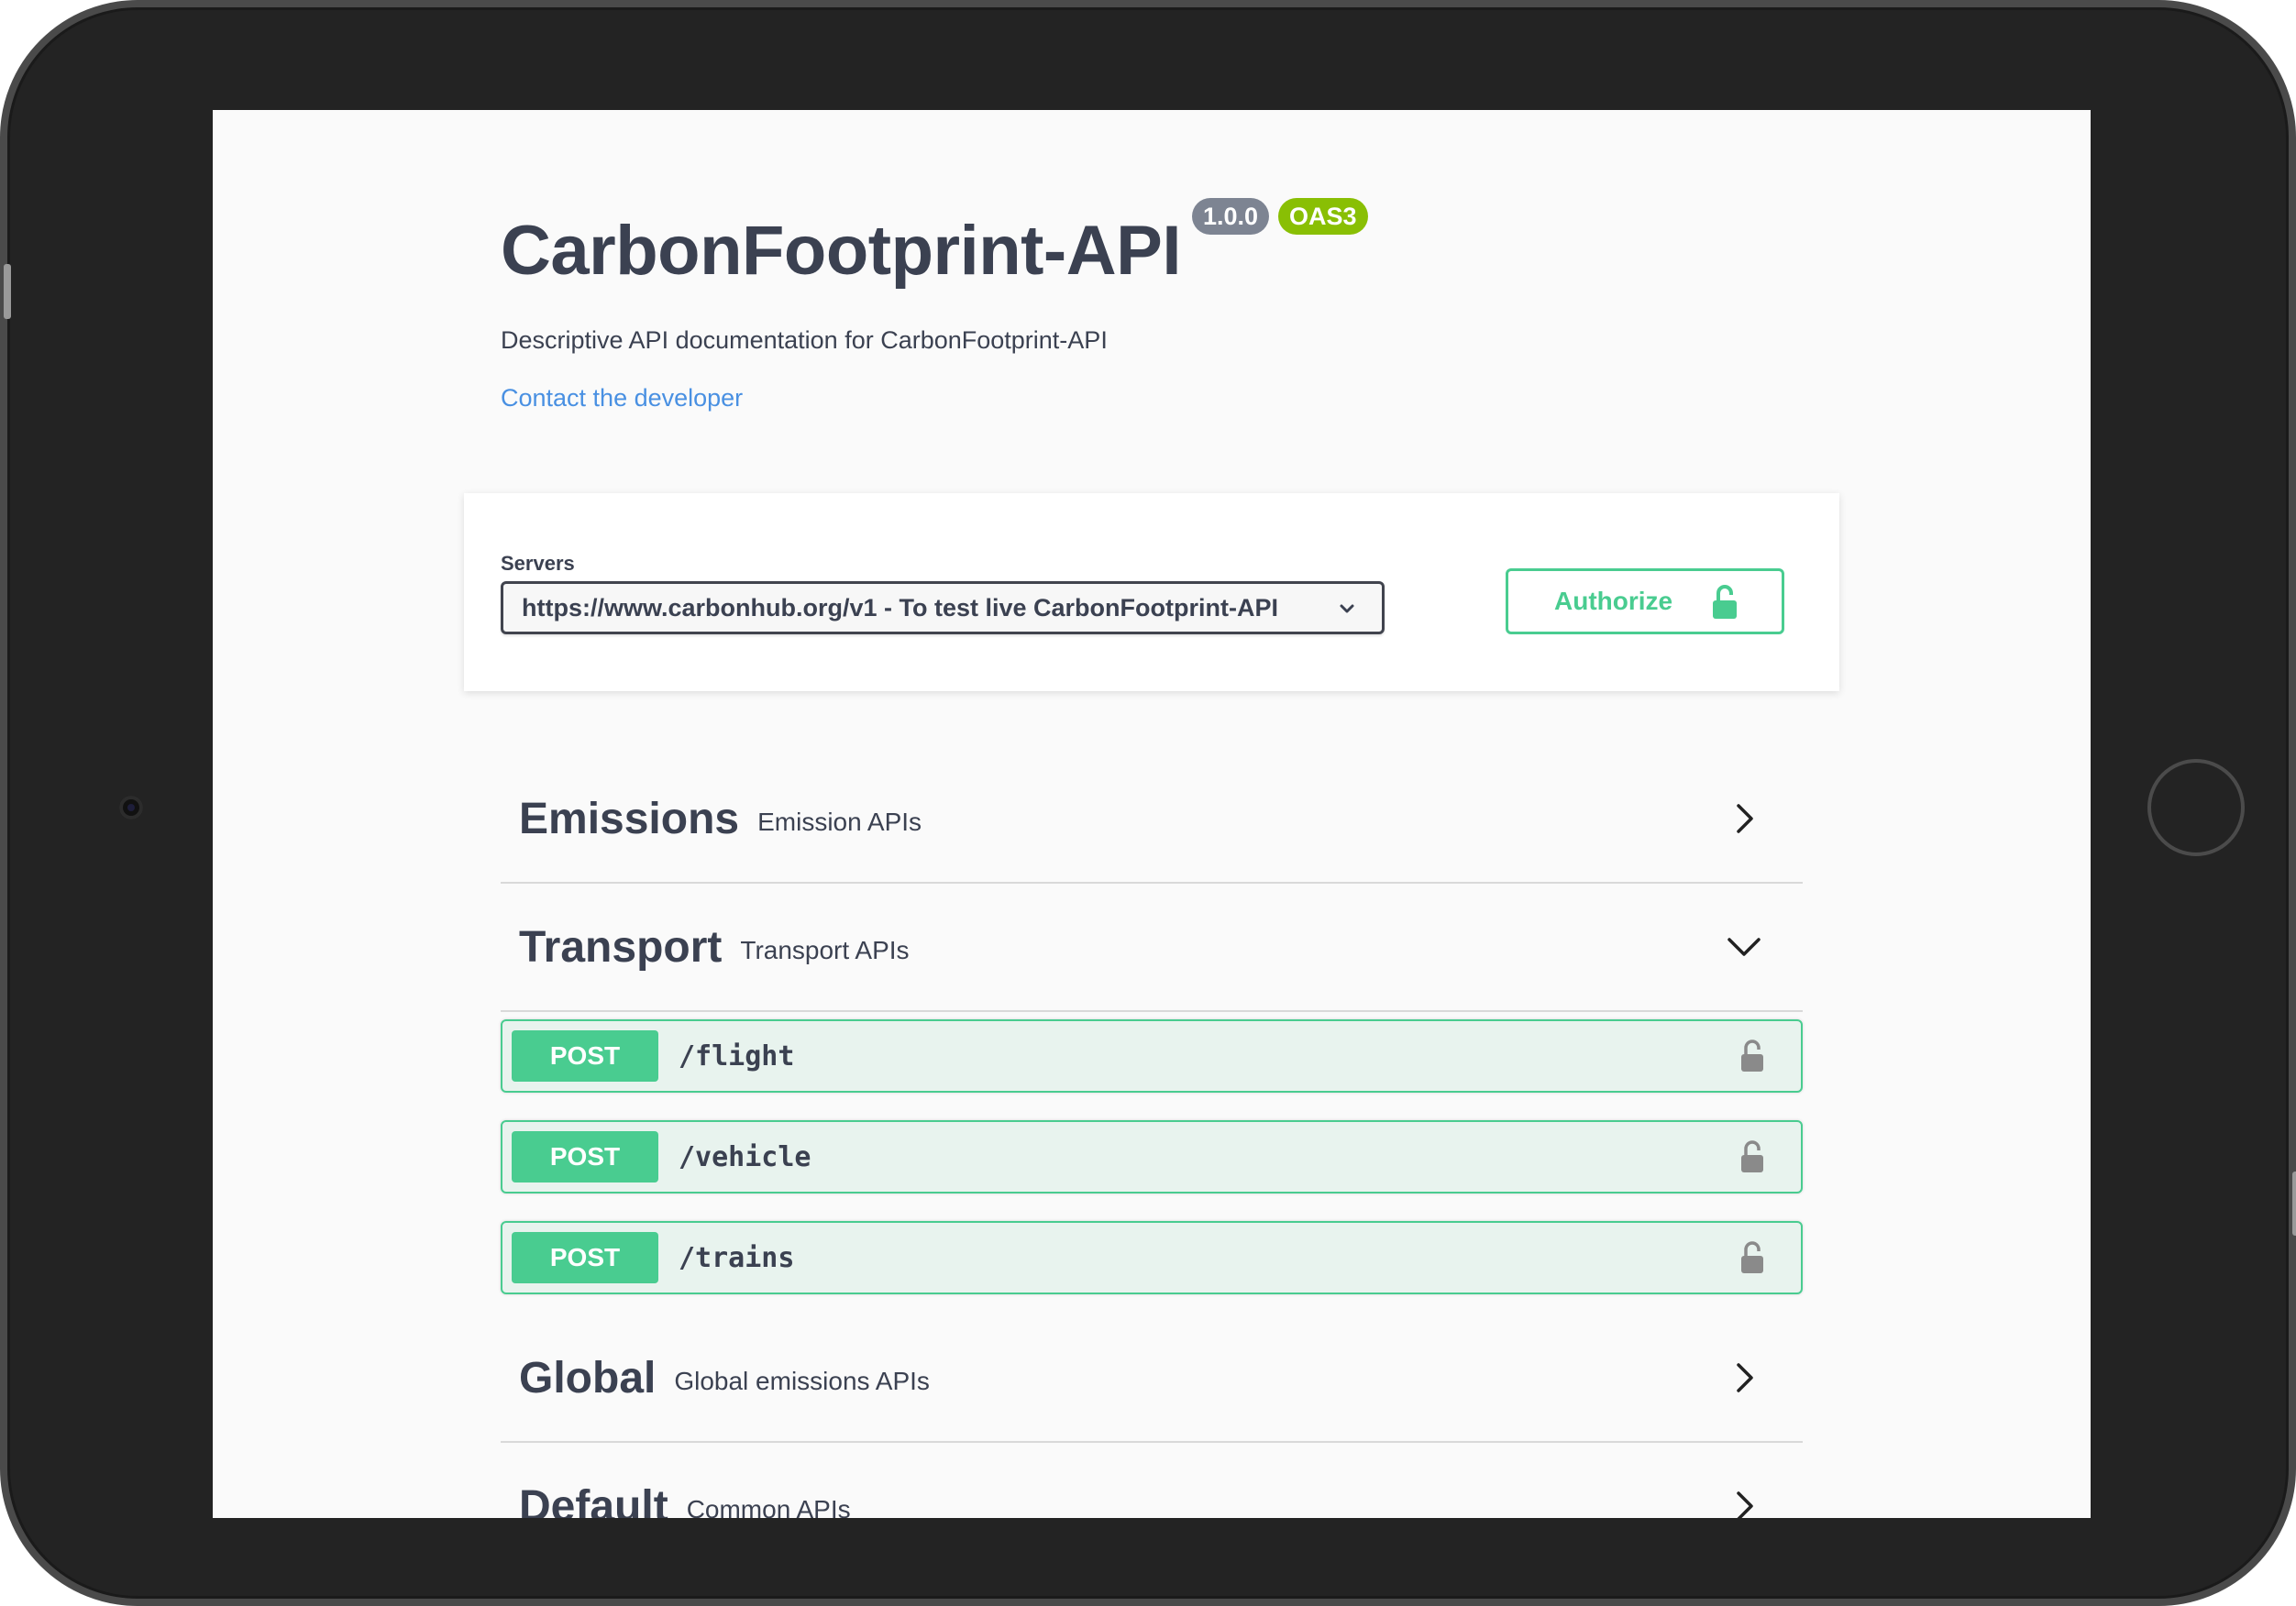 This screenshot has height=1606, width=2296. I want to click on authorize-label: Authorize, so click(1613, 601).